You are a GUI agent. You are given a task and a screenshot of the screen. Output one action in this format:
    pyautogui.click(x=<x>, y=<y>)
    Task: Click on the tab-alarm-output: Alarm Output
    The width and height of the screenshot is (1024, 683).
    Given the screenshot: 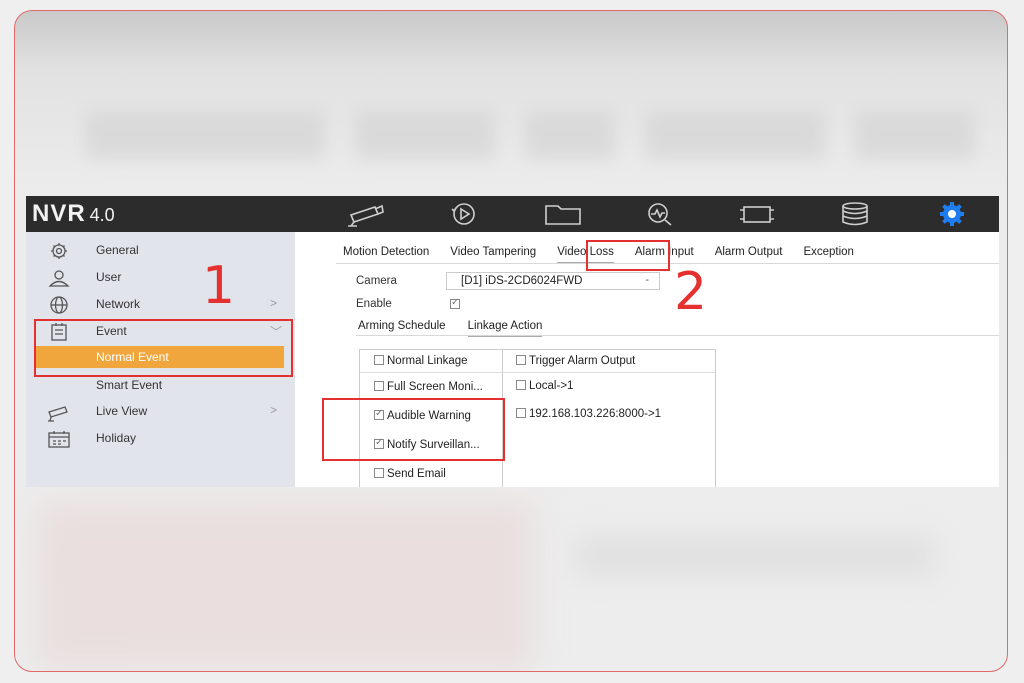 What is the action you would take?
    pyautogui.click(x=749, y=255)
    